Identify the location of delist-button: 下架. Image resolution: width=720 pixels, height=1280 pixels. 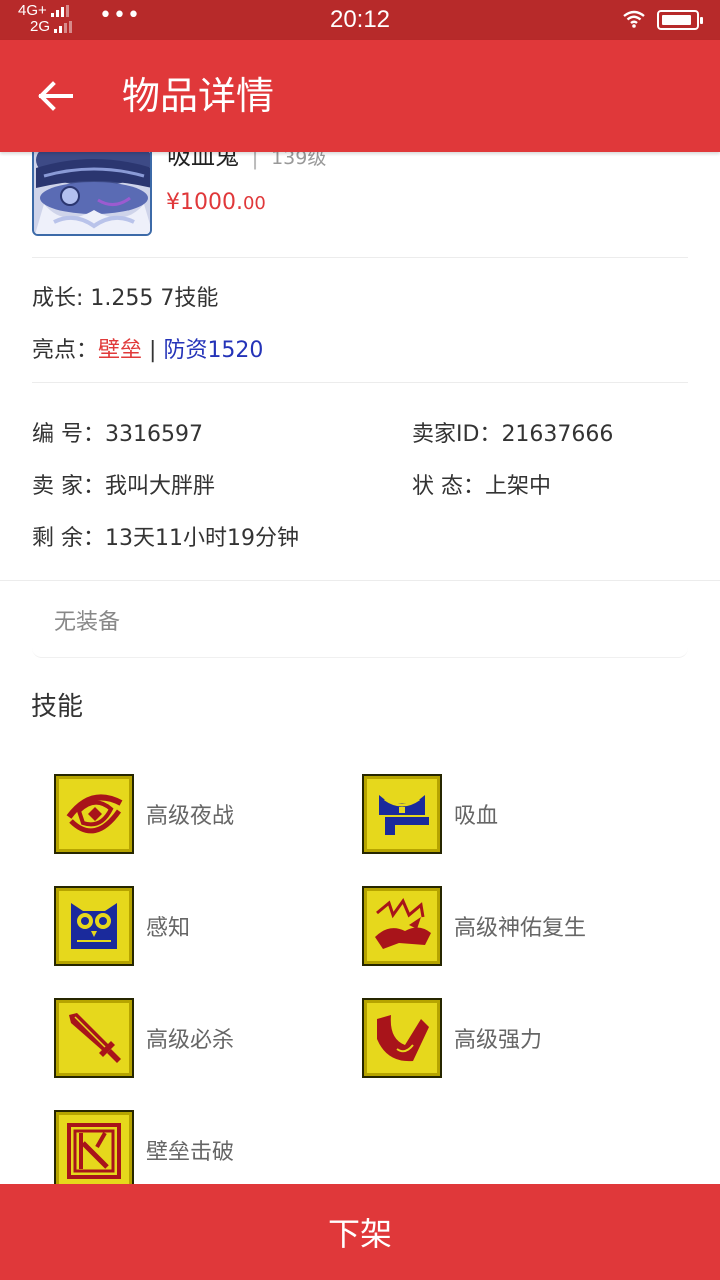
(360, 1232).